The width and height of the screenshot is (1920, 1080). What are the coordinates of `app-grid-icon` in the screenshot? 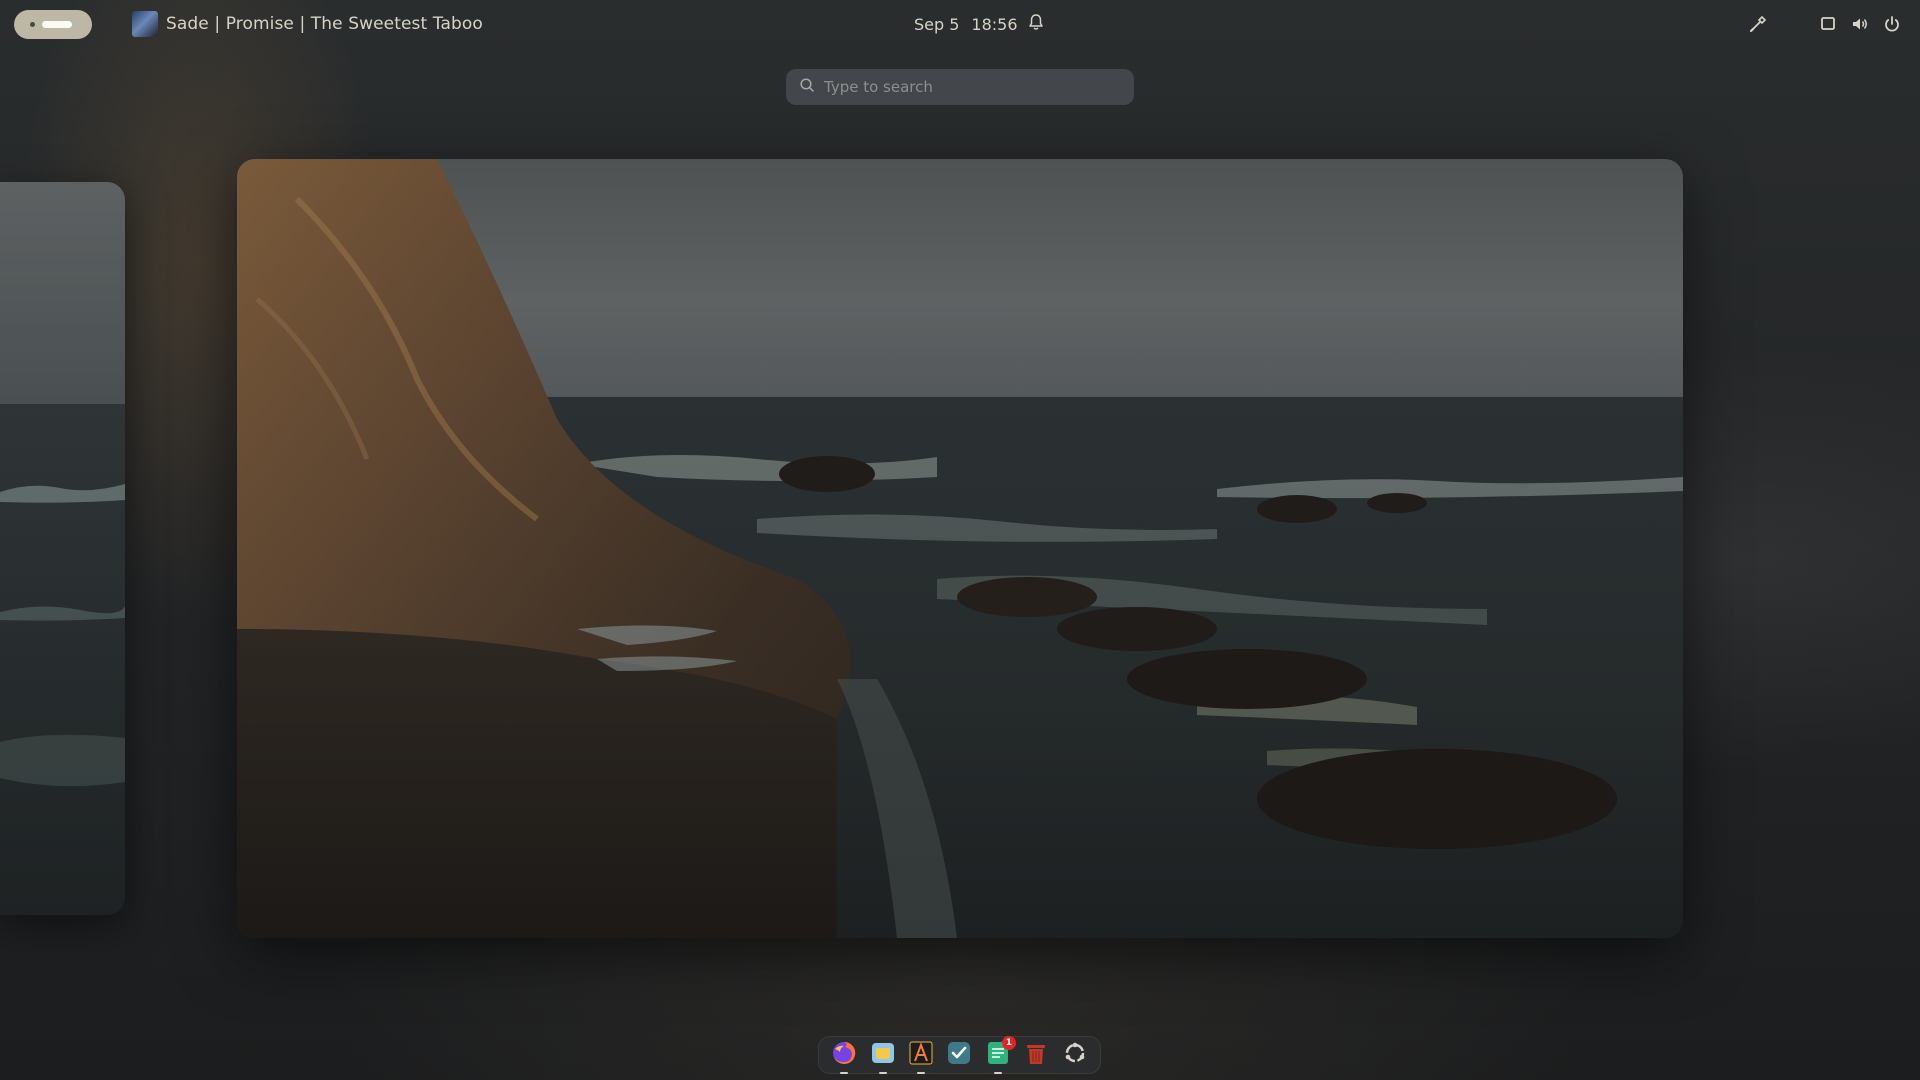 It's located at (1075, 1055).